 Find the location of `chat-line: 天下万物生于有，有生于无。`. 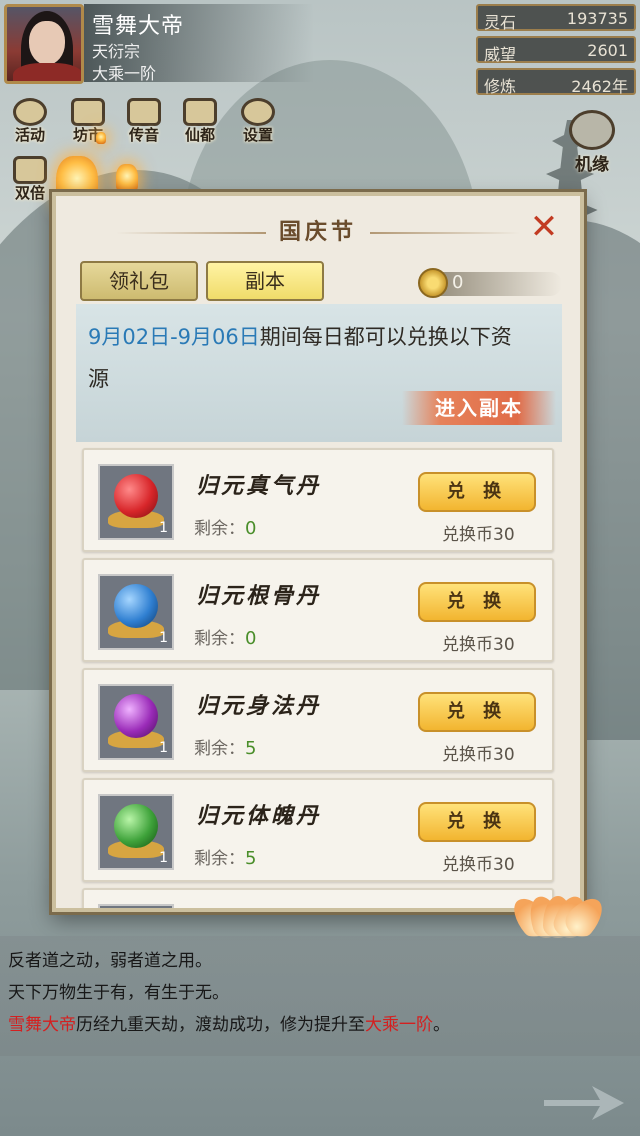

chat-line: 天下万物生于有，有生于无。 is located at coordinates (118, 993).